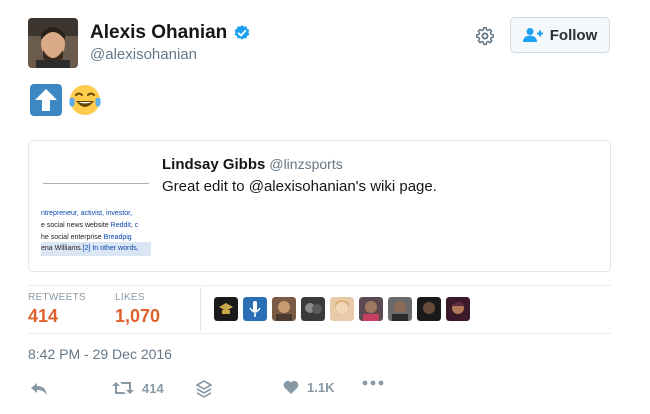 This screenshot has width=650, height=414. What do you see at coordinates (137, 316) in the screenshot?
I see `likes-count: 1,070` at bounding box center [137, 316].